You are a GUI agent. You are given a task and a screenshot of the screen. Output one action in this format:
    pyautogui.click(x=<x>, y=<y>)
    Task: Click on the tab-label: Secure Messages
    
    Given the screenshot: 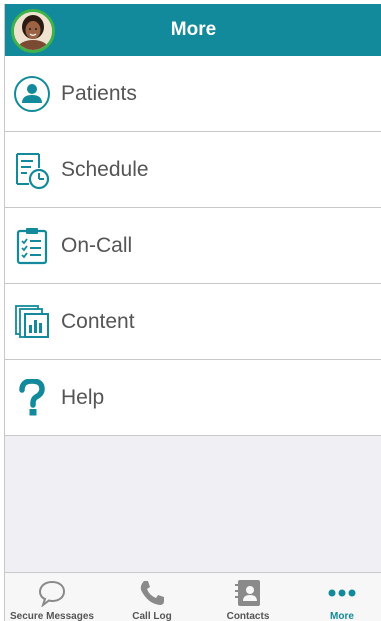 What is the action you would take?
    pyautogui.click(x=52, y=616)
    